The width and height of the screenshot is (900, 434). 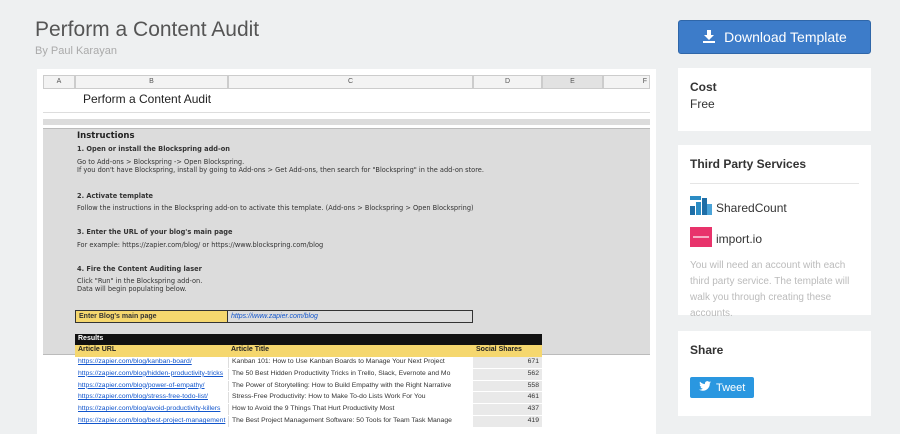 What do you see at coordinates (705, 387) in the screenshot?
I see `twitter-bird-icon` at bounding box center [705, 387].